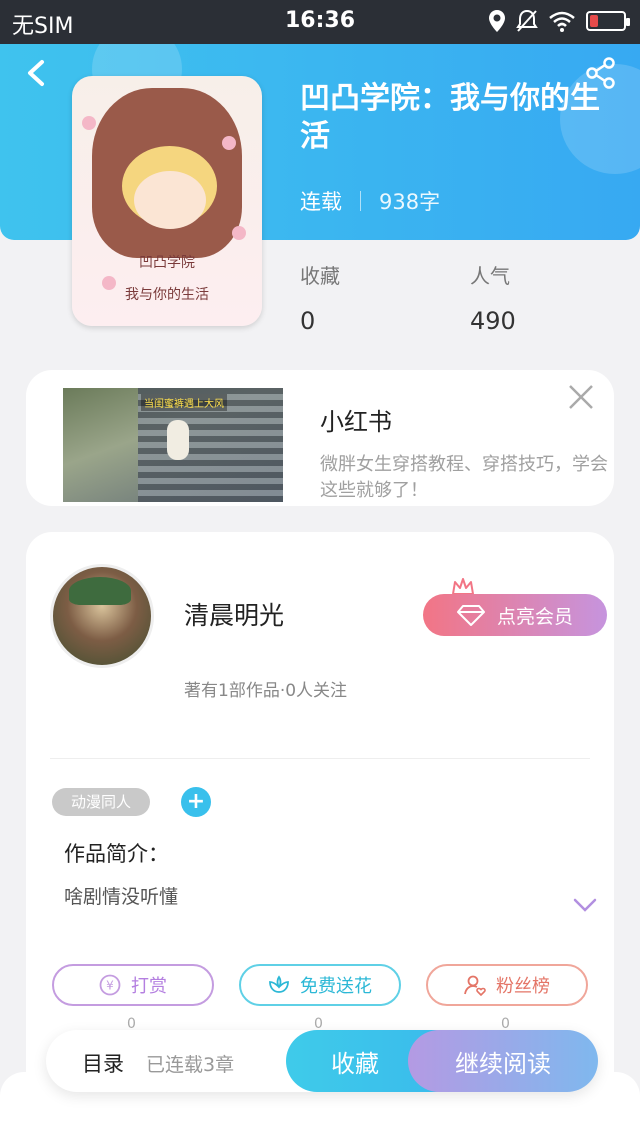  What do you see at coordinates (320, 276) in the screenshot?
I see `stat-label: 收藏` at bounding box center [320, 276].